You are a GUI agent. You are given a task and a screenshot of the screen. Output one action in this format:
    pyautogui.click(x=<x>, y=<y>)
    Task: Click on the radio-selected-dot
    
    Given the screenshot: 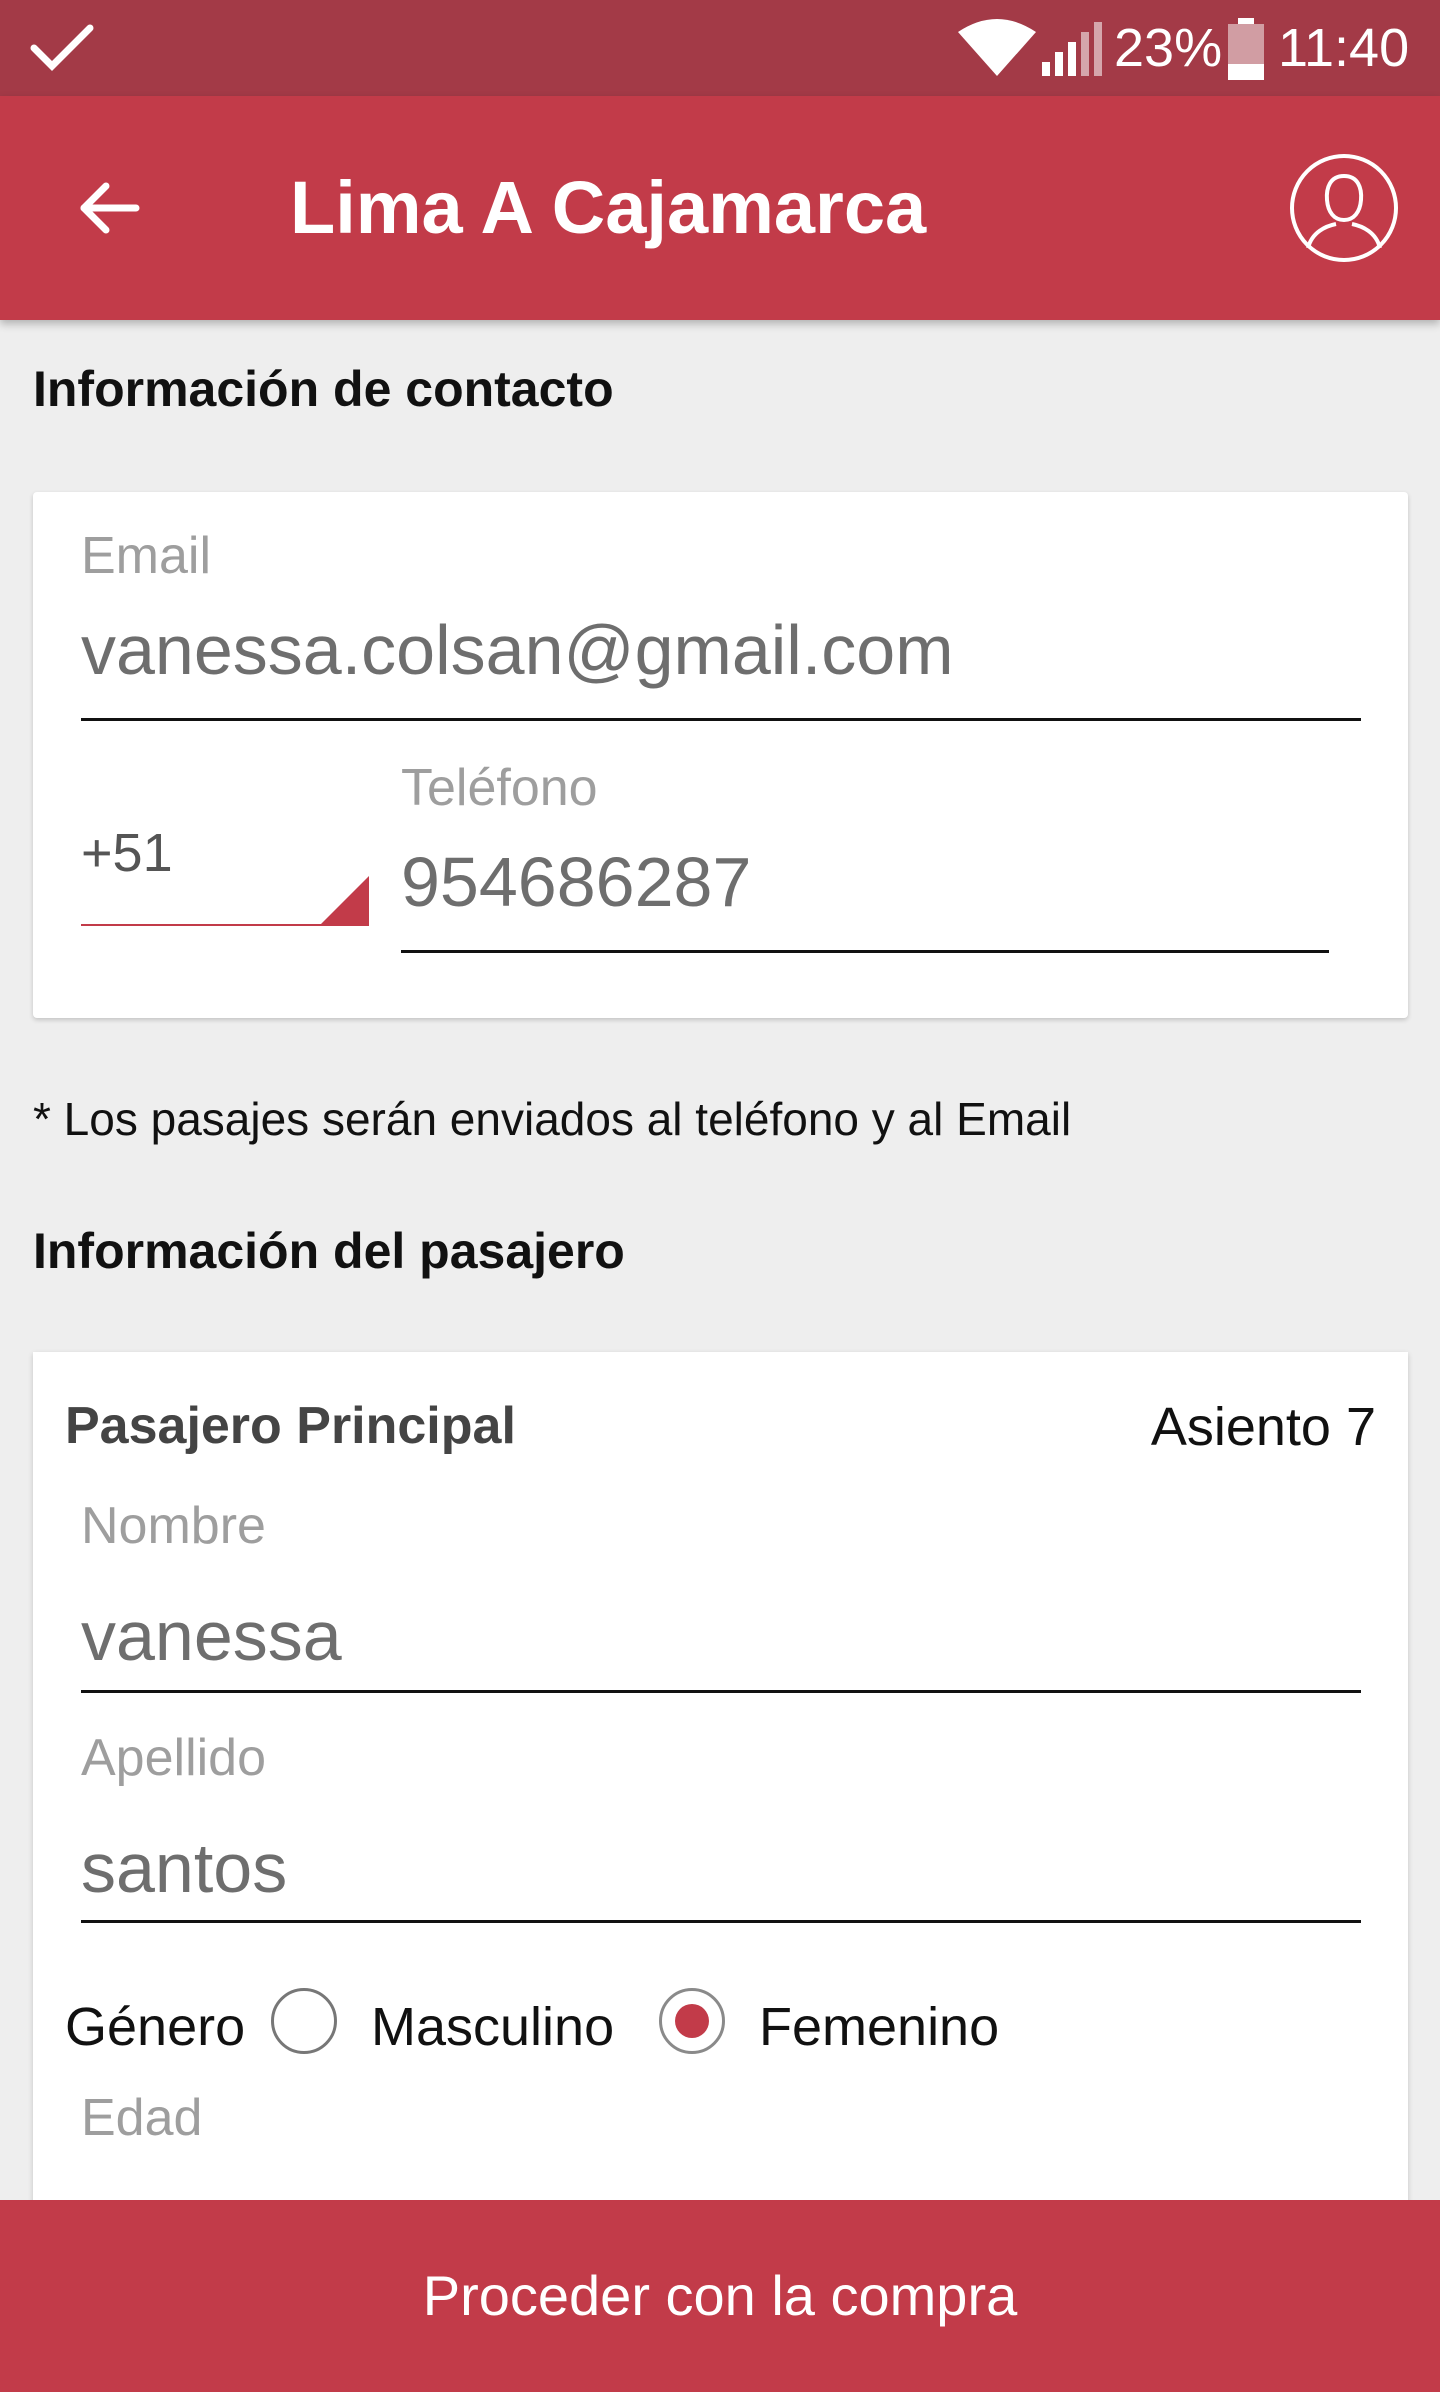 What is the action you would take?
    pyautogui.click(x=692, y=2021)
    